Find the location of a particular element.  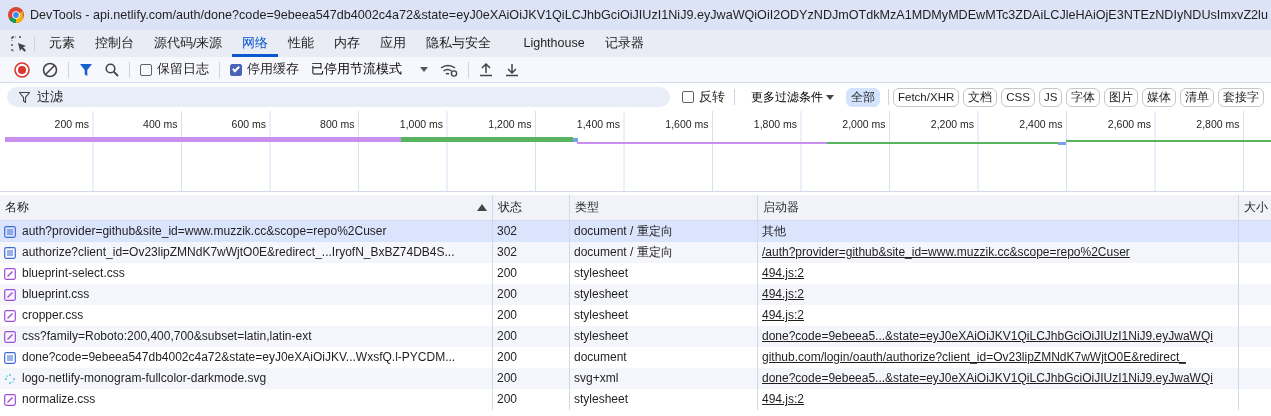

status-cell: 302 is located at coordinates (531, 252).